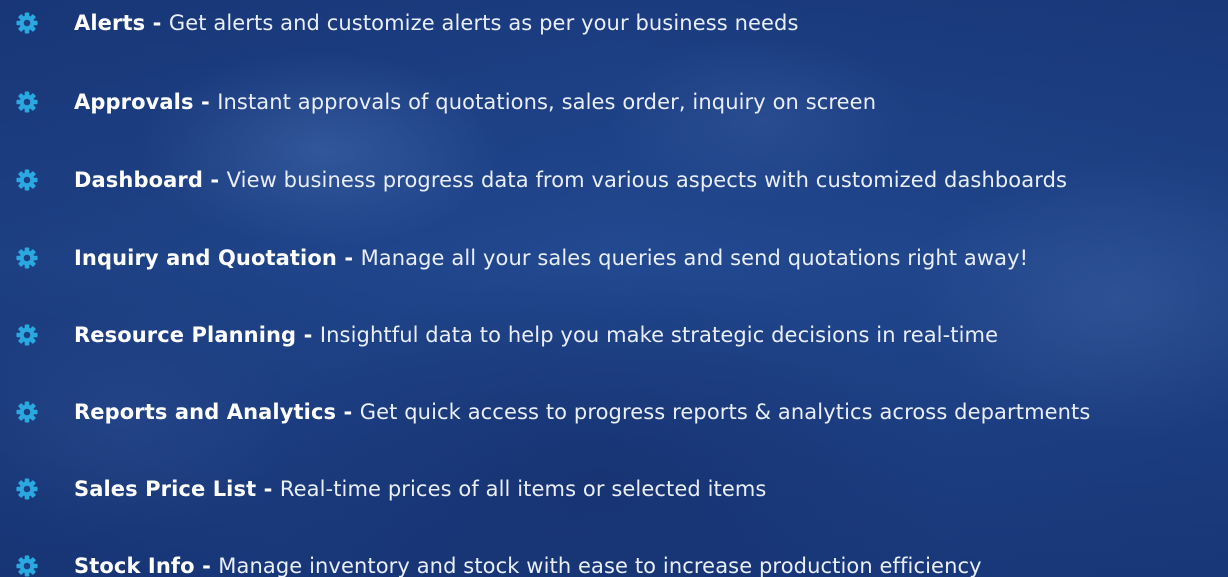 This screenshot has width=1228, height=577. Describe the element at coordinates (110, 23) in the screenshot. I see `feature-title: Alerts` at that location.